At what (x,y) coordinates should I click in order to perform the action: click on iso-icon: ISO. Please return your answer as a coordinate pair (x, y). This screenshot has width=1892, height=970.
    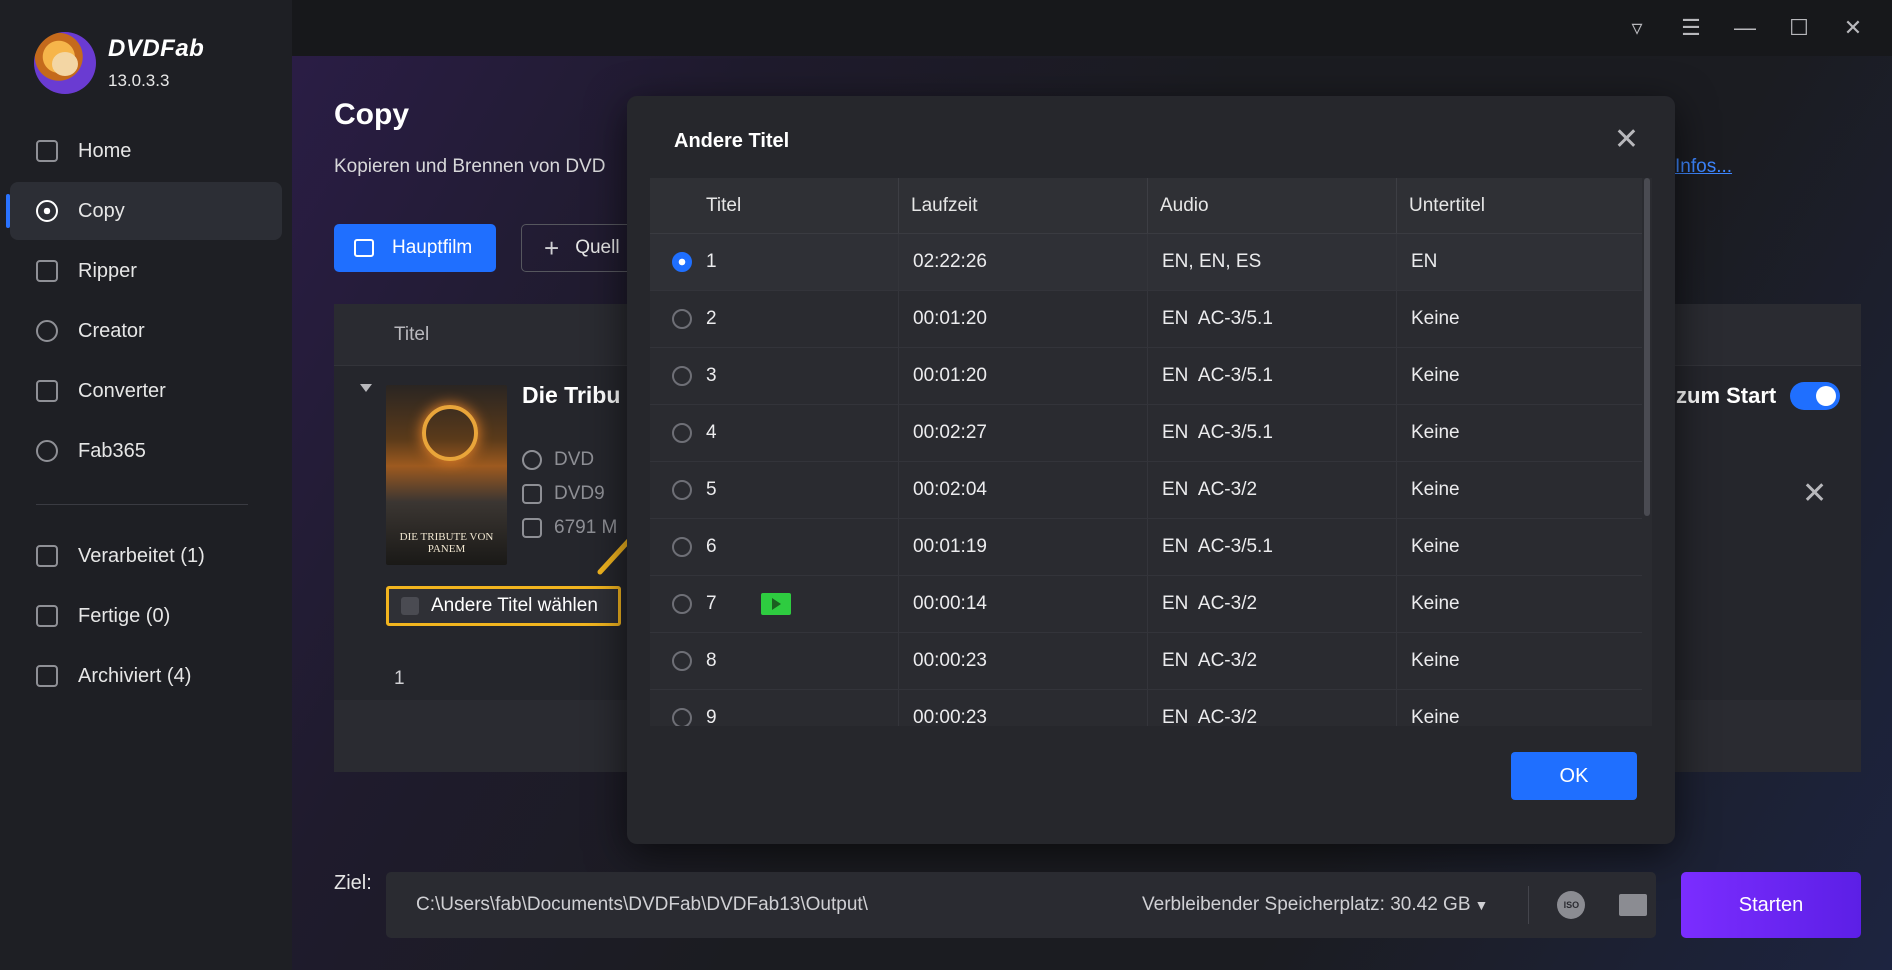
    Looking at the image, I should click on (1571, 905).